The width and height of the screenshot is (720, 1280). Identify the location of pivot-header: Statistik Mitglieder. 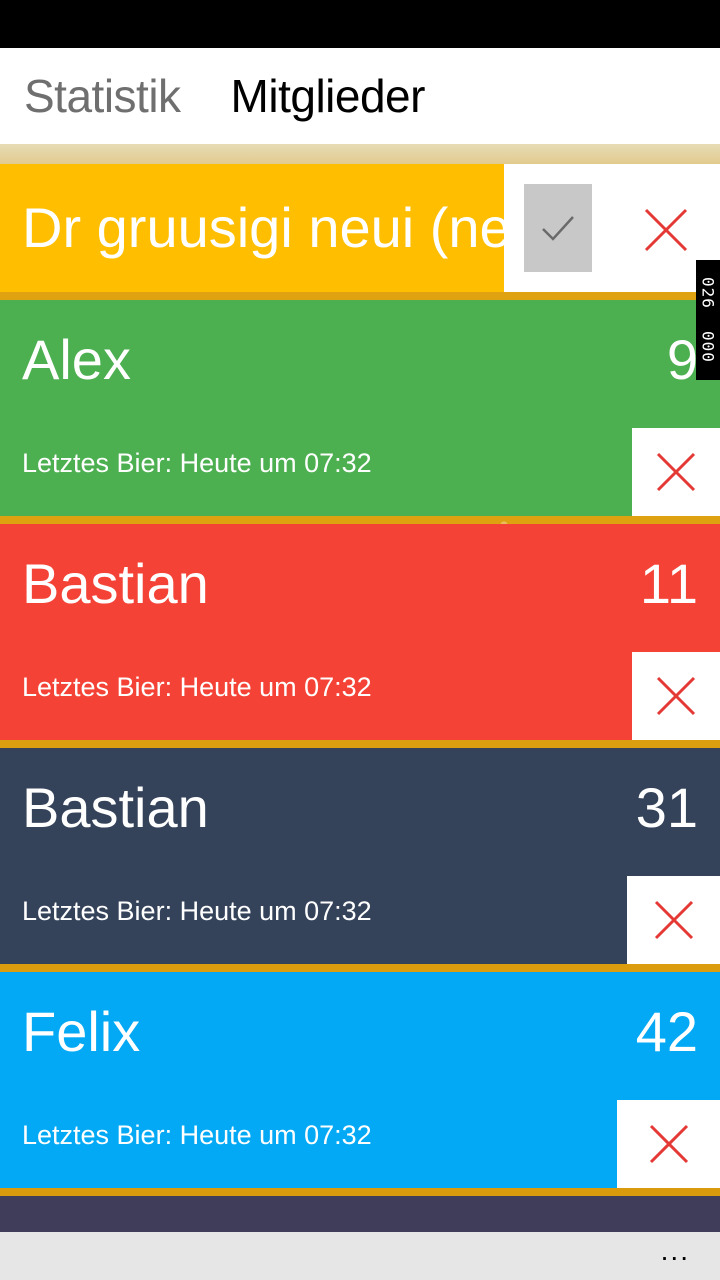
(360, 96).